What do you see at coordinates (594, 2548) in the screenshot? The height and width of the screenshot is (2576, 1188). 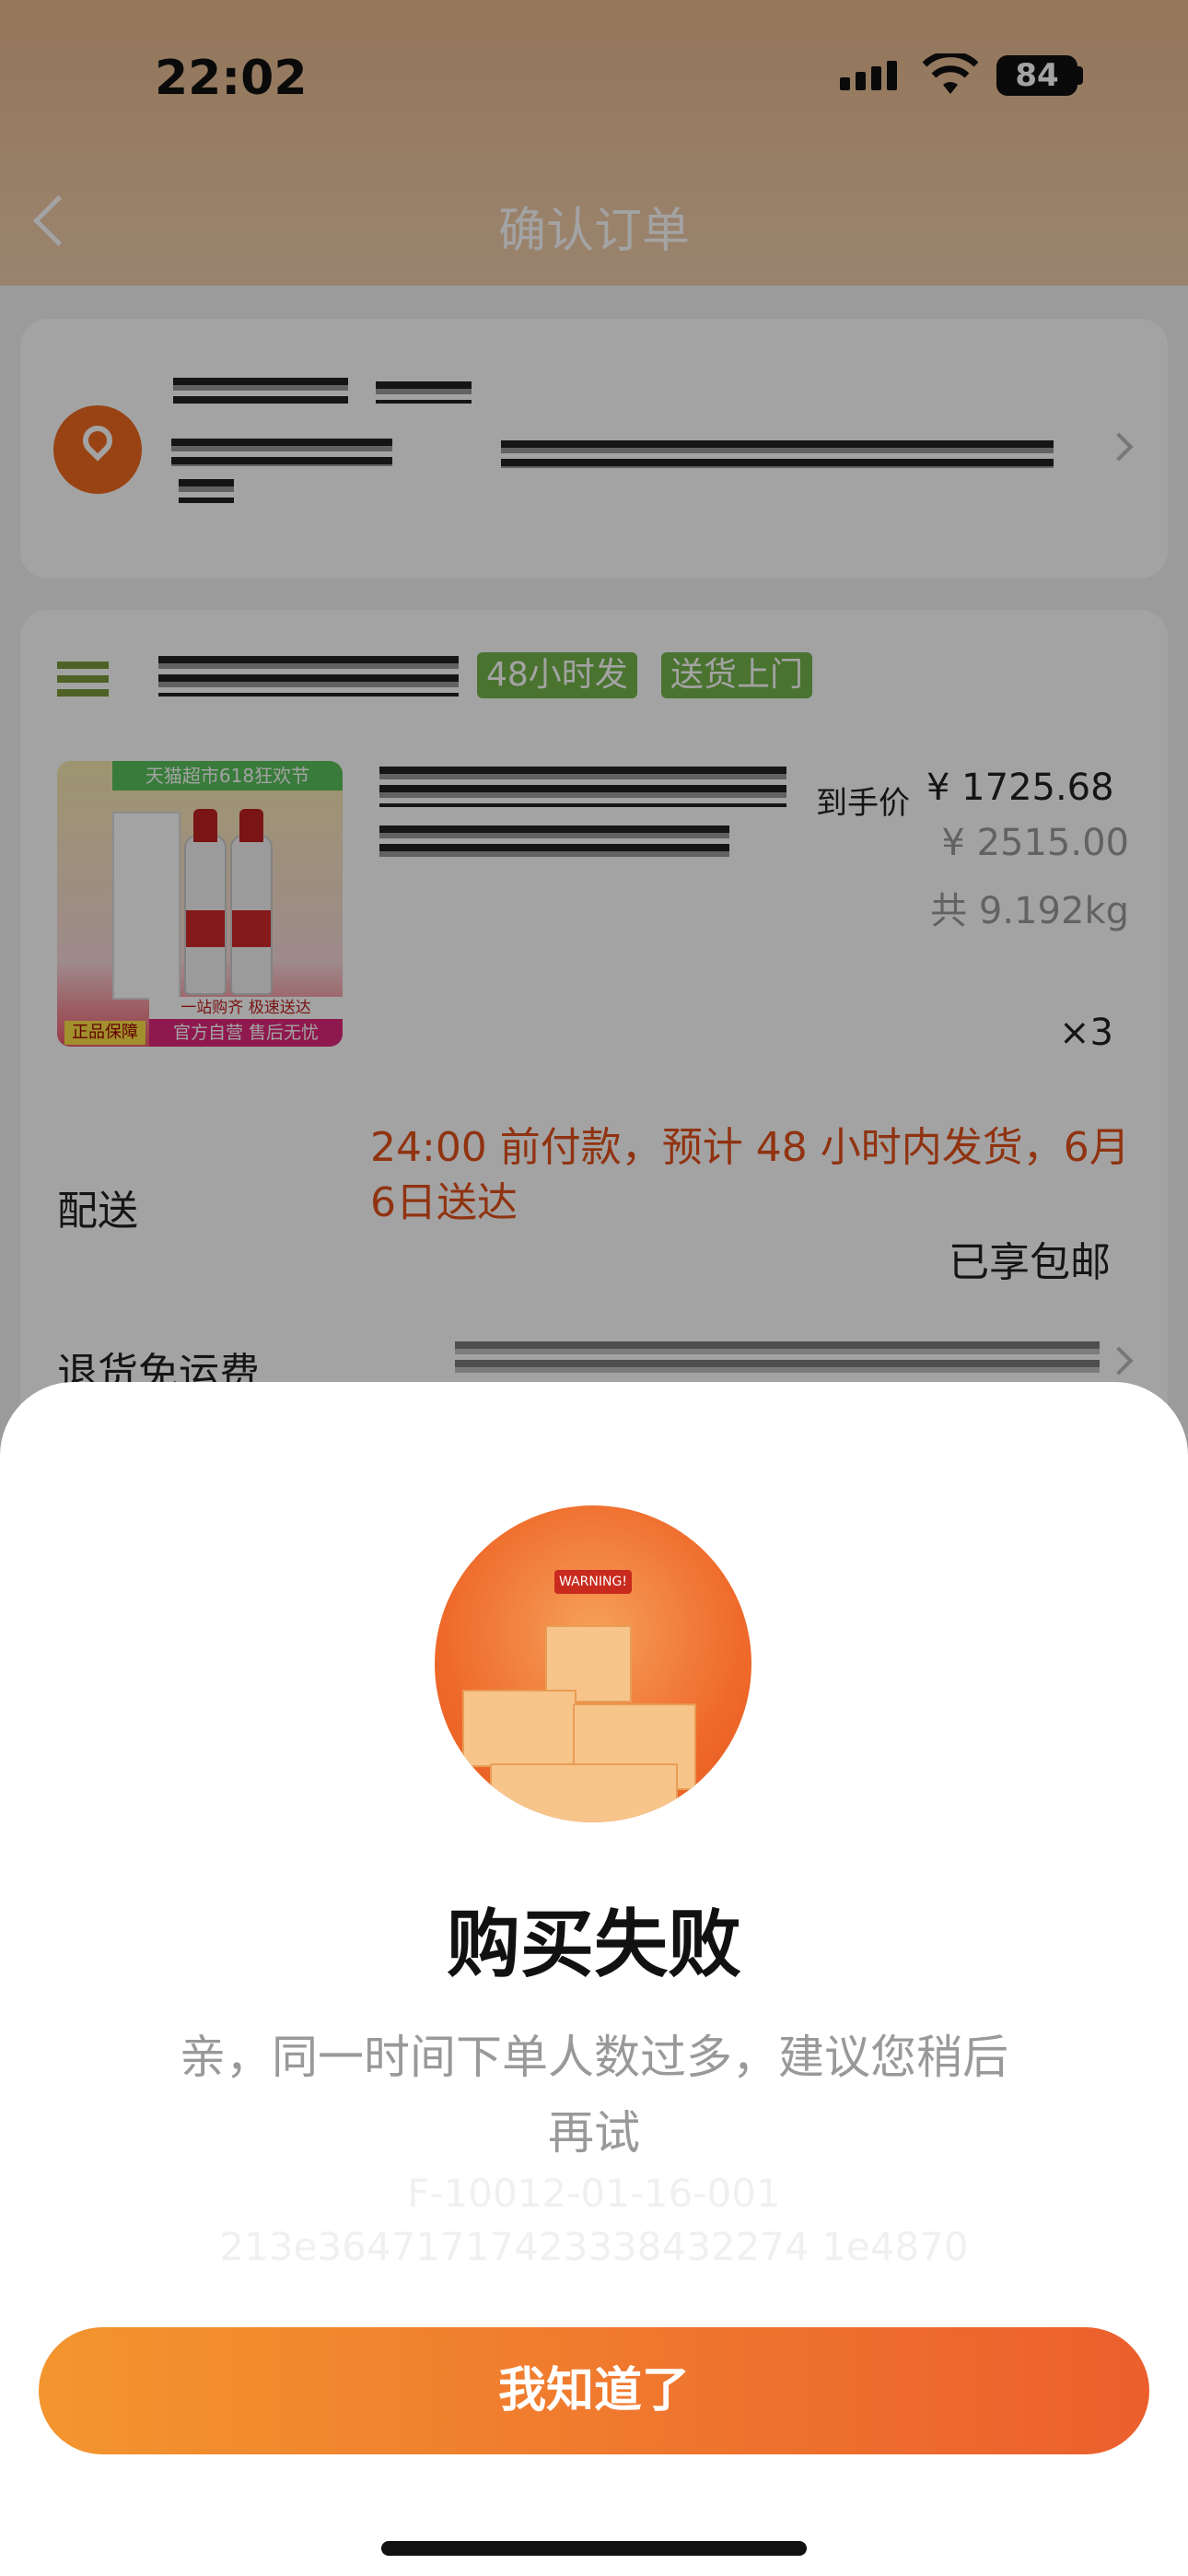 I see `home-indicator` at bounding box center [594, 2548].